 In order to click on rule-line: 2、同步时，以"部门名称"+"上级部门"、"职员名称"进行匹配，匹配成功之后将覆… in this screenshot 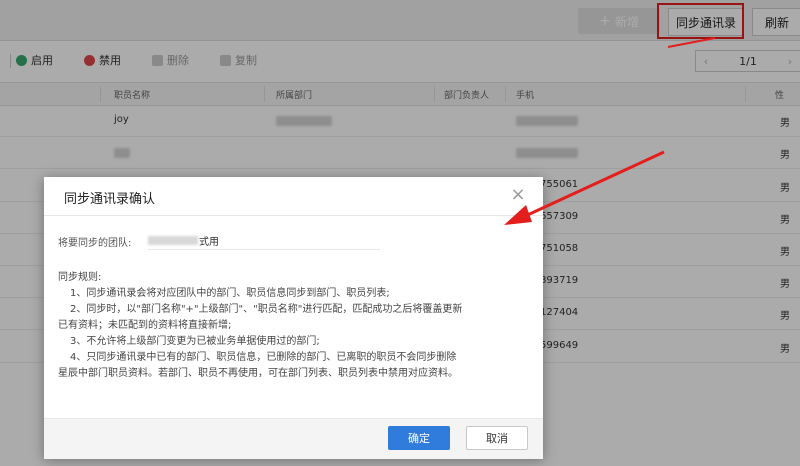, I will do `click(266, 309)`.